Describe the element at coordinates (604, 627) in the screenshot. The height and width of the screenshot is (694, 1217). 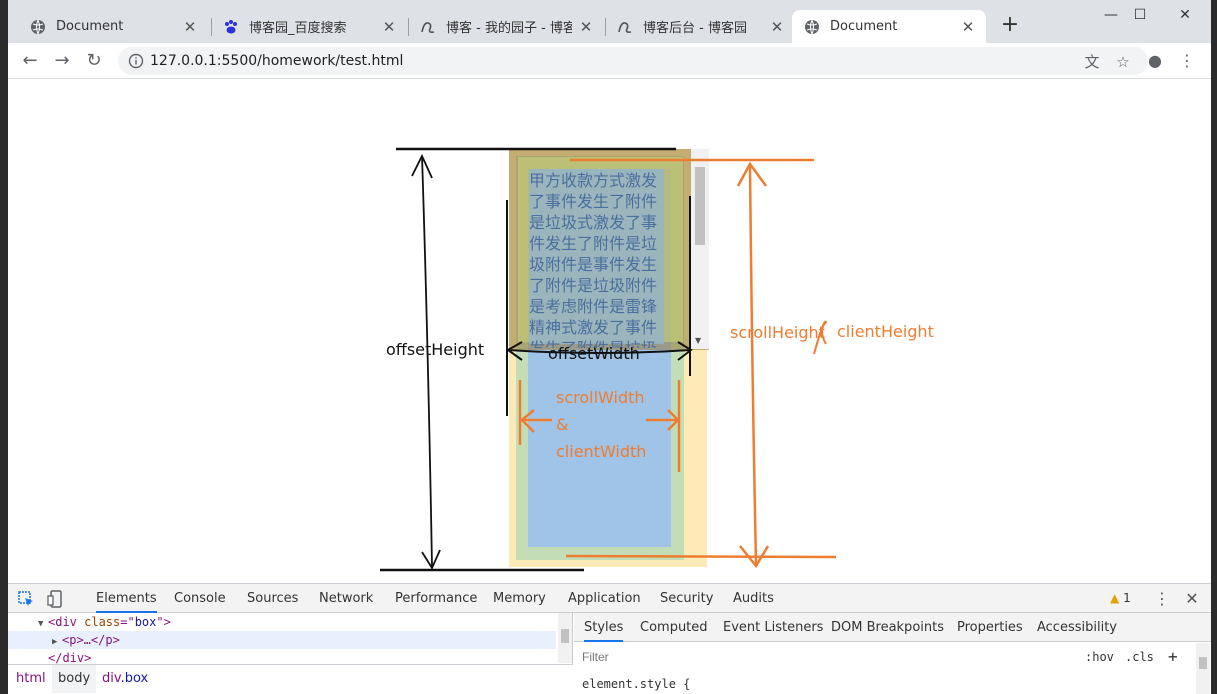
I see `styles-tab-styles: Styles` at that location.